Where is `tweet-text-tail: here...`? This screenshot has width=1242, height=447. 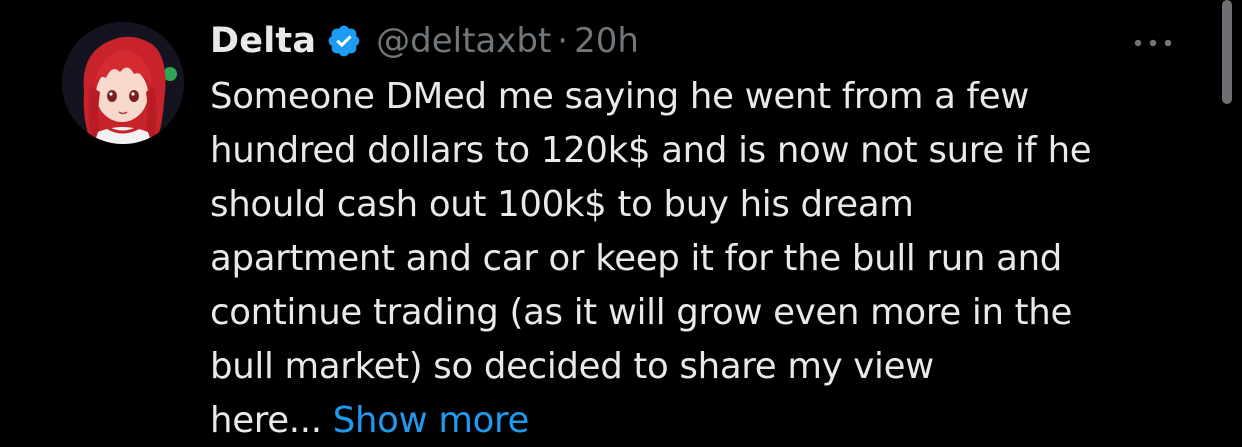
tweet-text-tail: here... is located at coordinates (266, 420).